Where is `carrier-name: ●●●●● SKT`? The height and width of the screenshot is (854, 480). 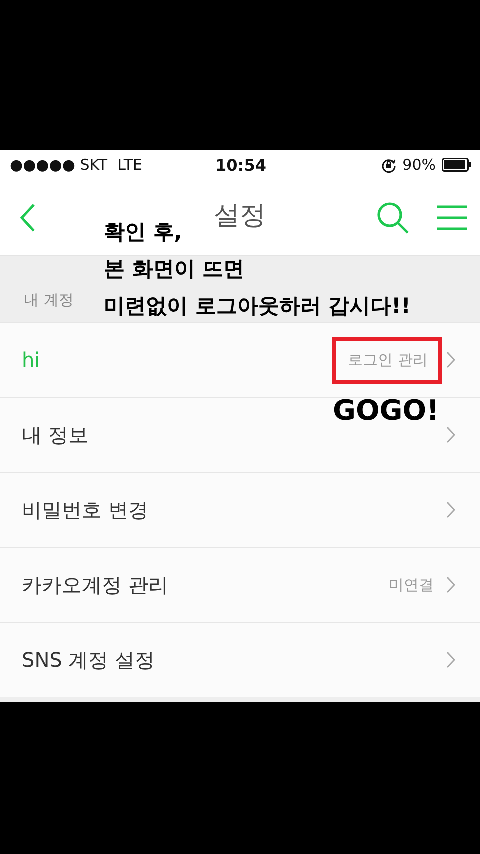
carrier-name: ●●●●● SKT is located at coordinates (59, 165).